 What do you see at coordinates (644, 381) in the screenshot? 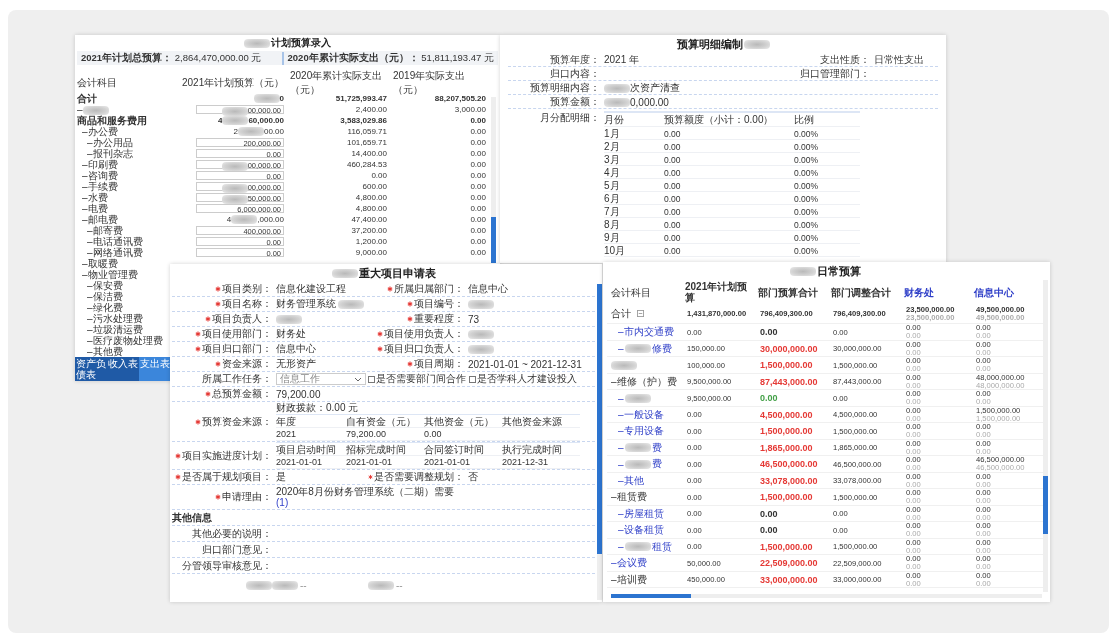
I see `account-name: –维修（护）费` at bounding box center [644, 381].